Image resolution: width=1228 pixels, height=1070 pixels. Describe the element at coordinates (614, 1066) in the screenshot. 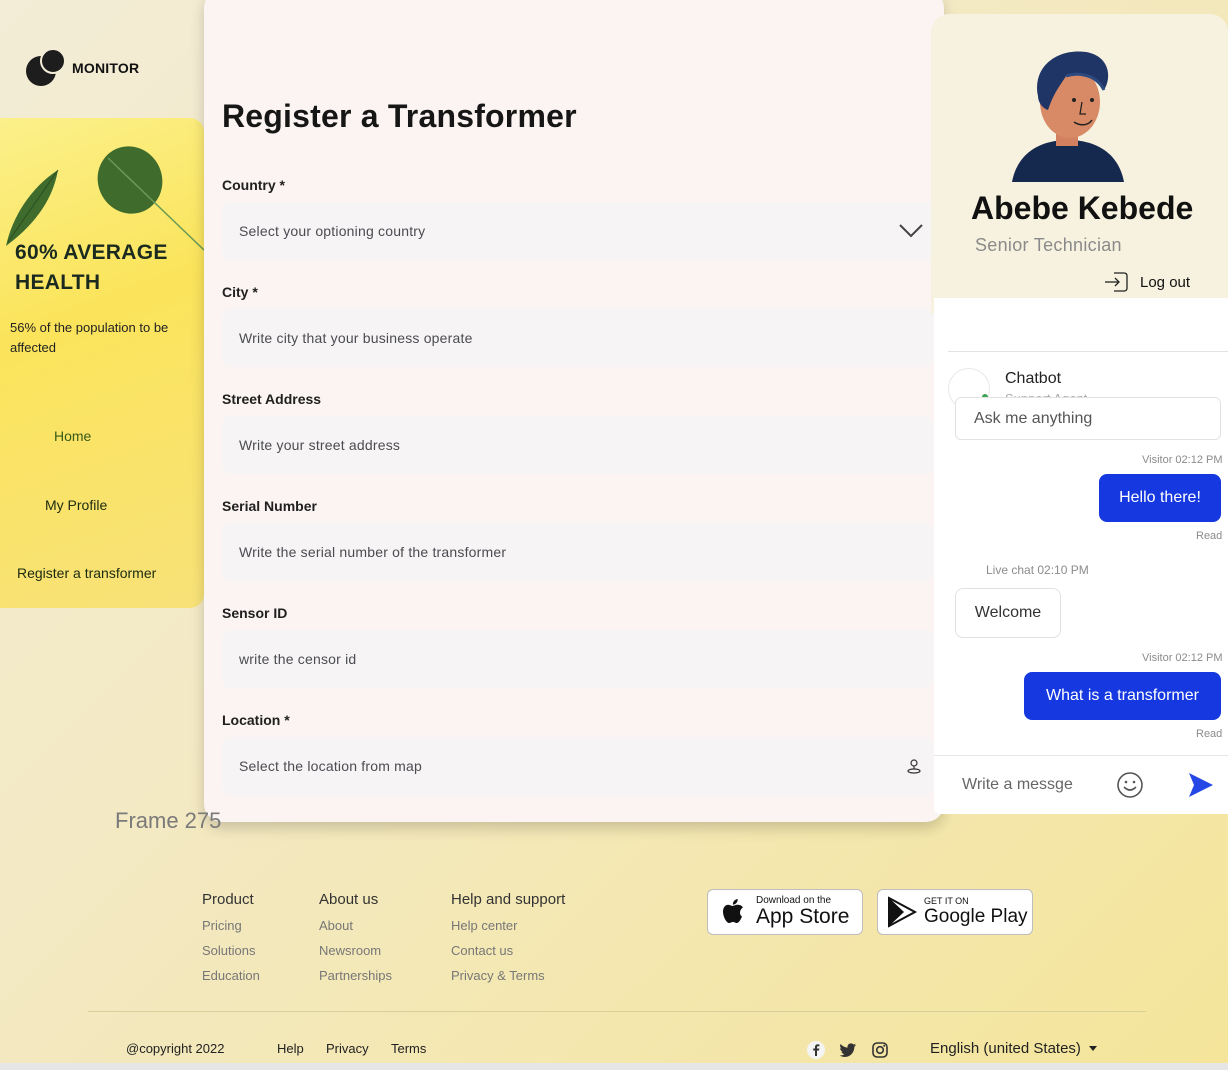

I see `bottom-strip` at that location.